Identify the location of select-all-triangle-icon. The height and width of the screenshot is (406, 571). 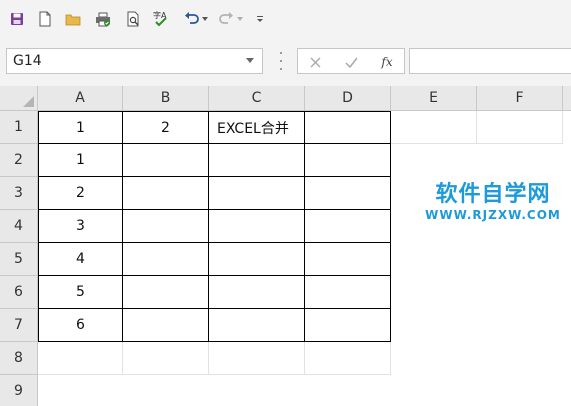
(28, 101).